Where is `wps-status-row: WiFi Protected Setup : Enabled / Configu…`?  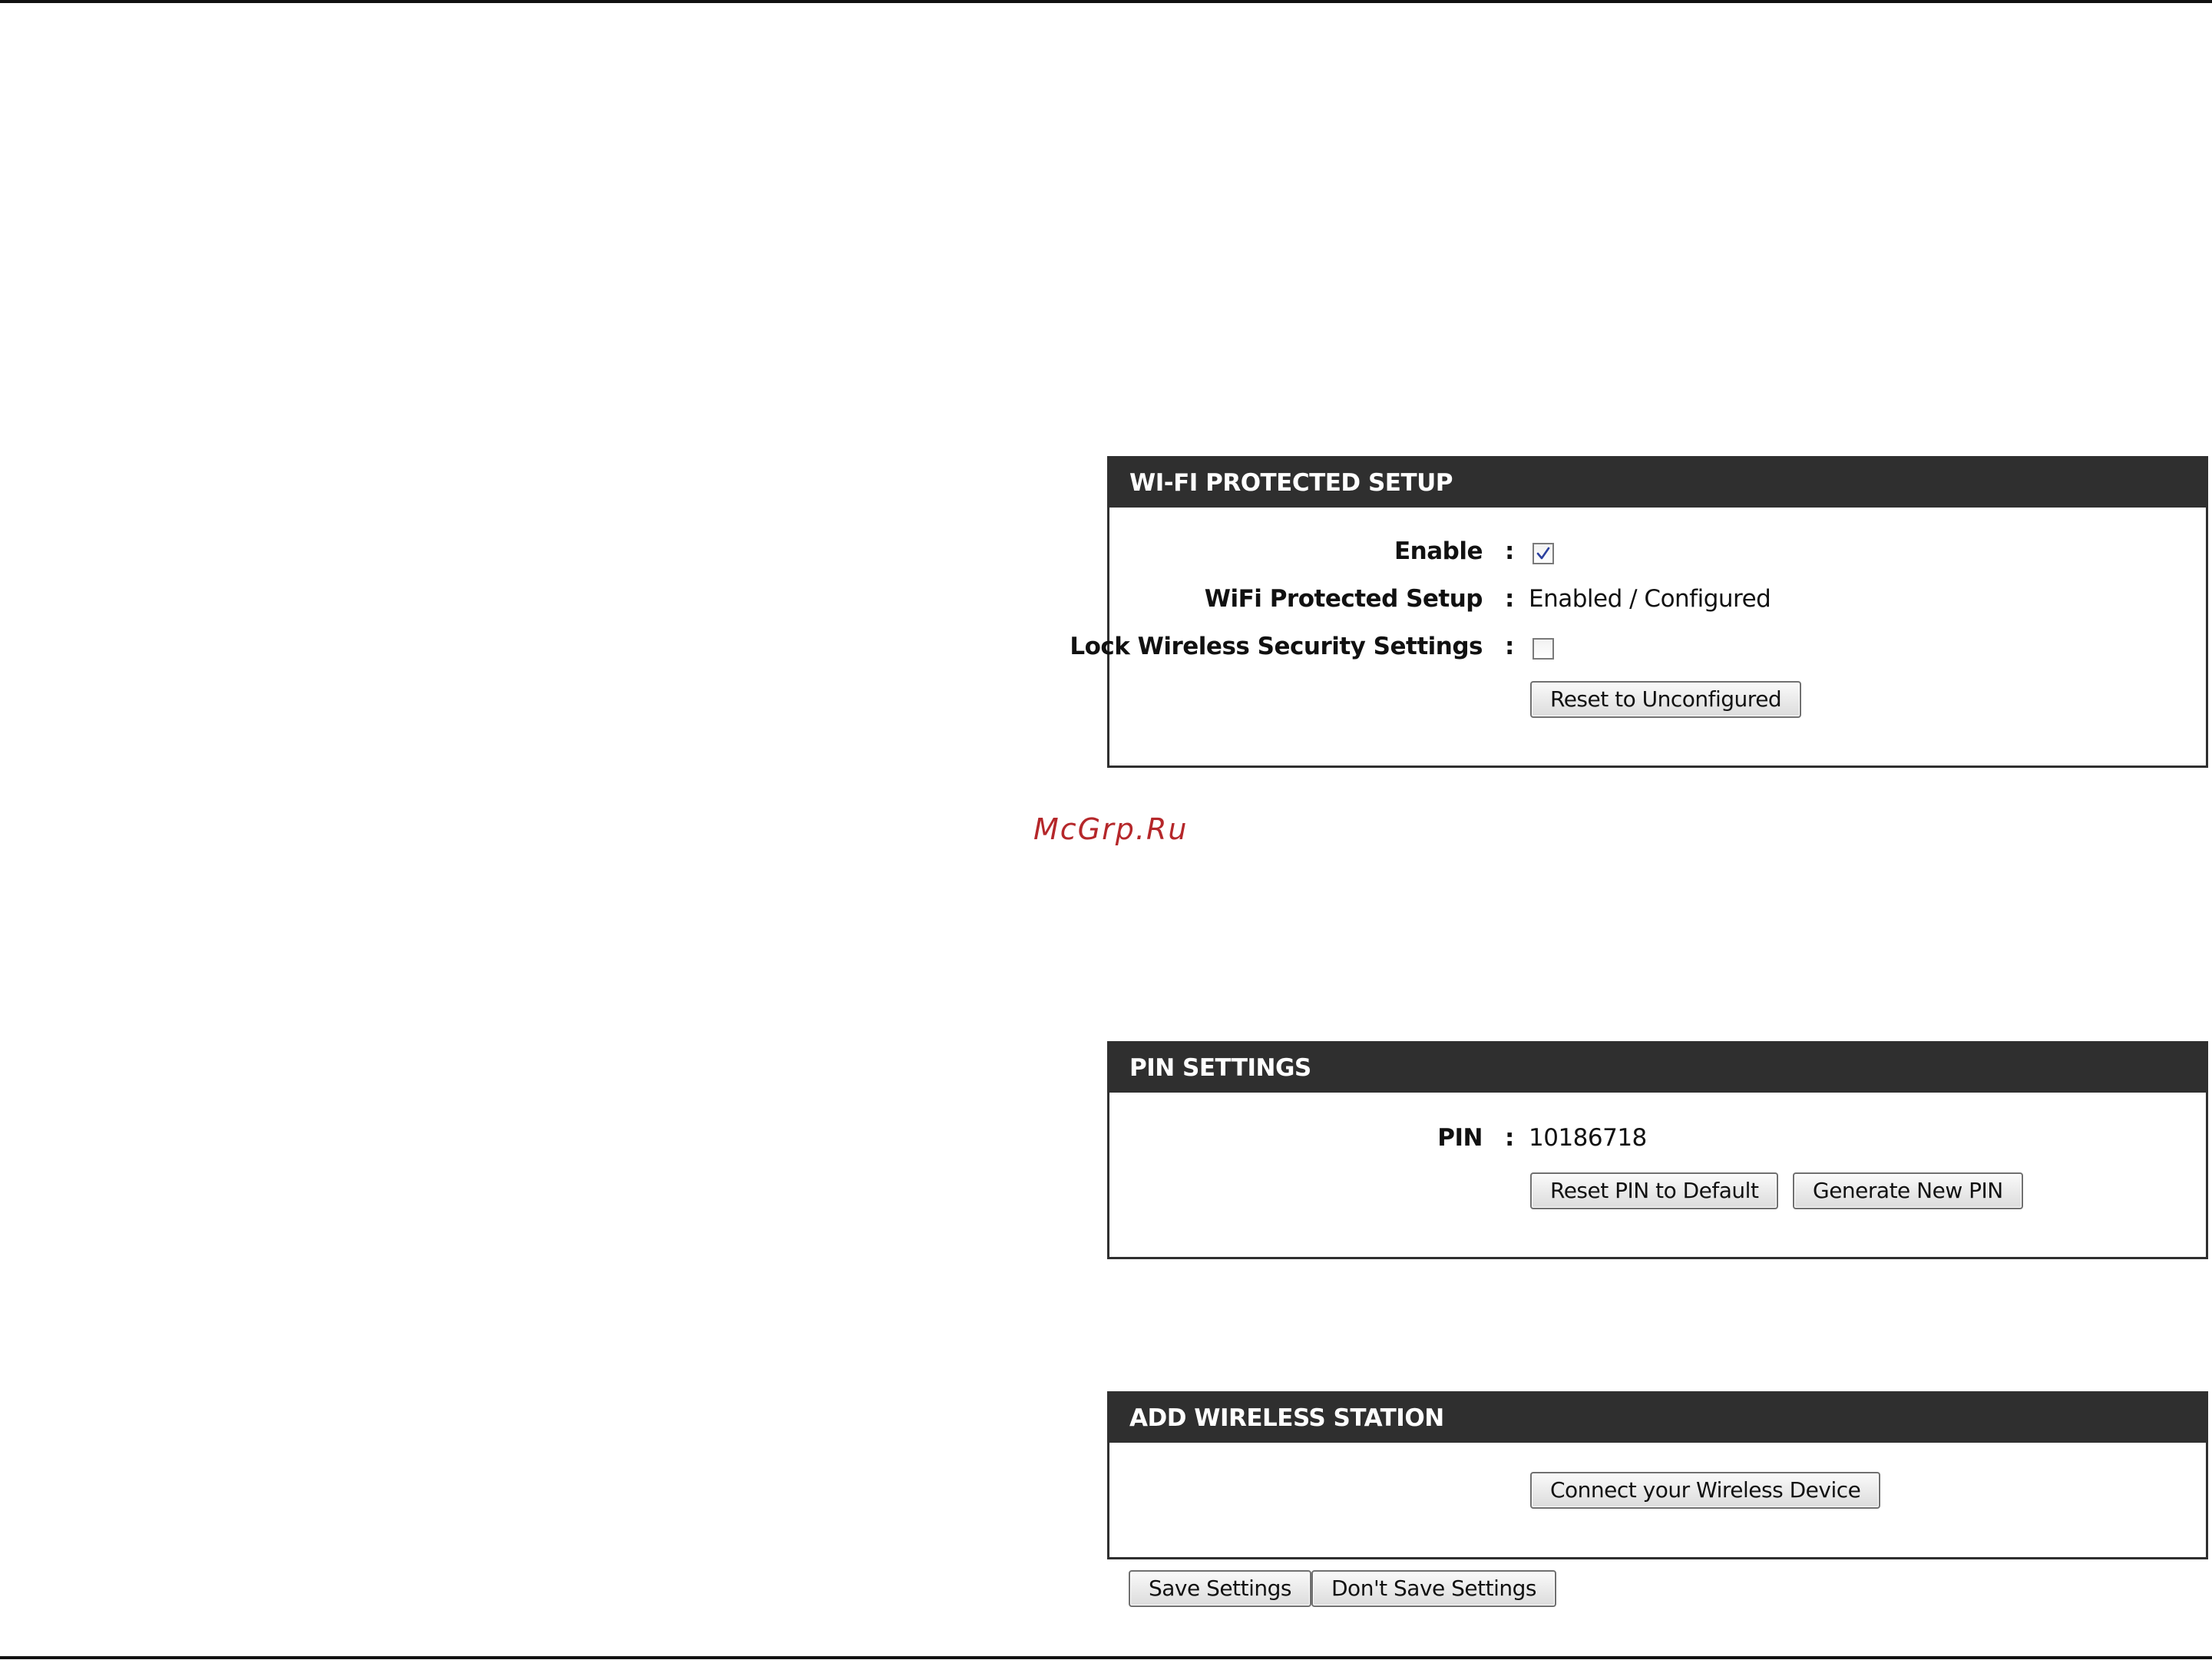 wps-status-row: WiFi Protected Setup : Enabled / Configu… is located at coordinates (1658, 599).